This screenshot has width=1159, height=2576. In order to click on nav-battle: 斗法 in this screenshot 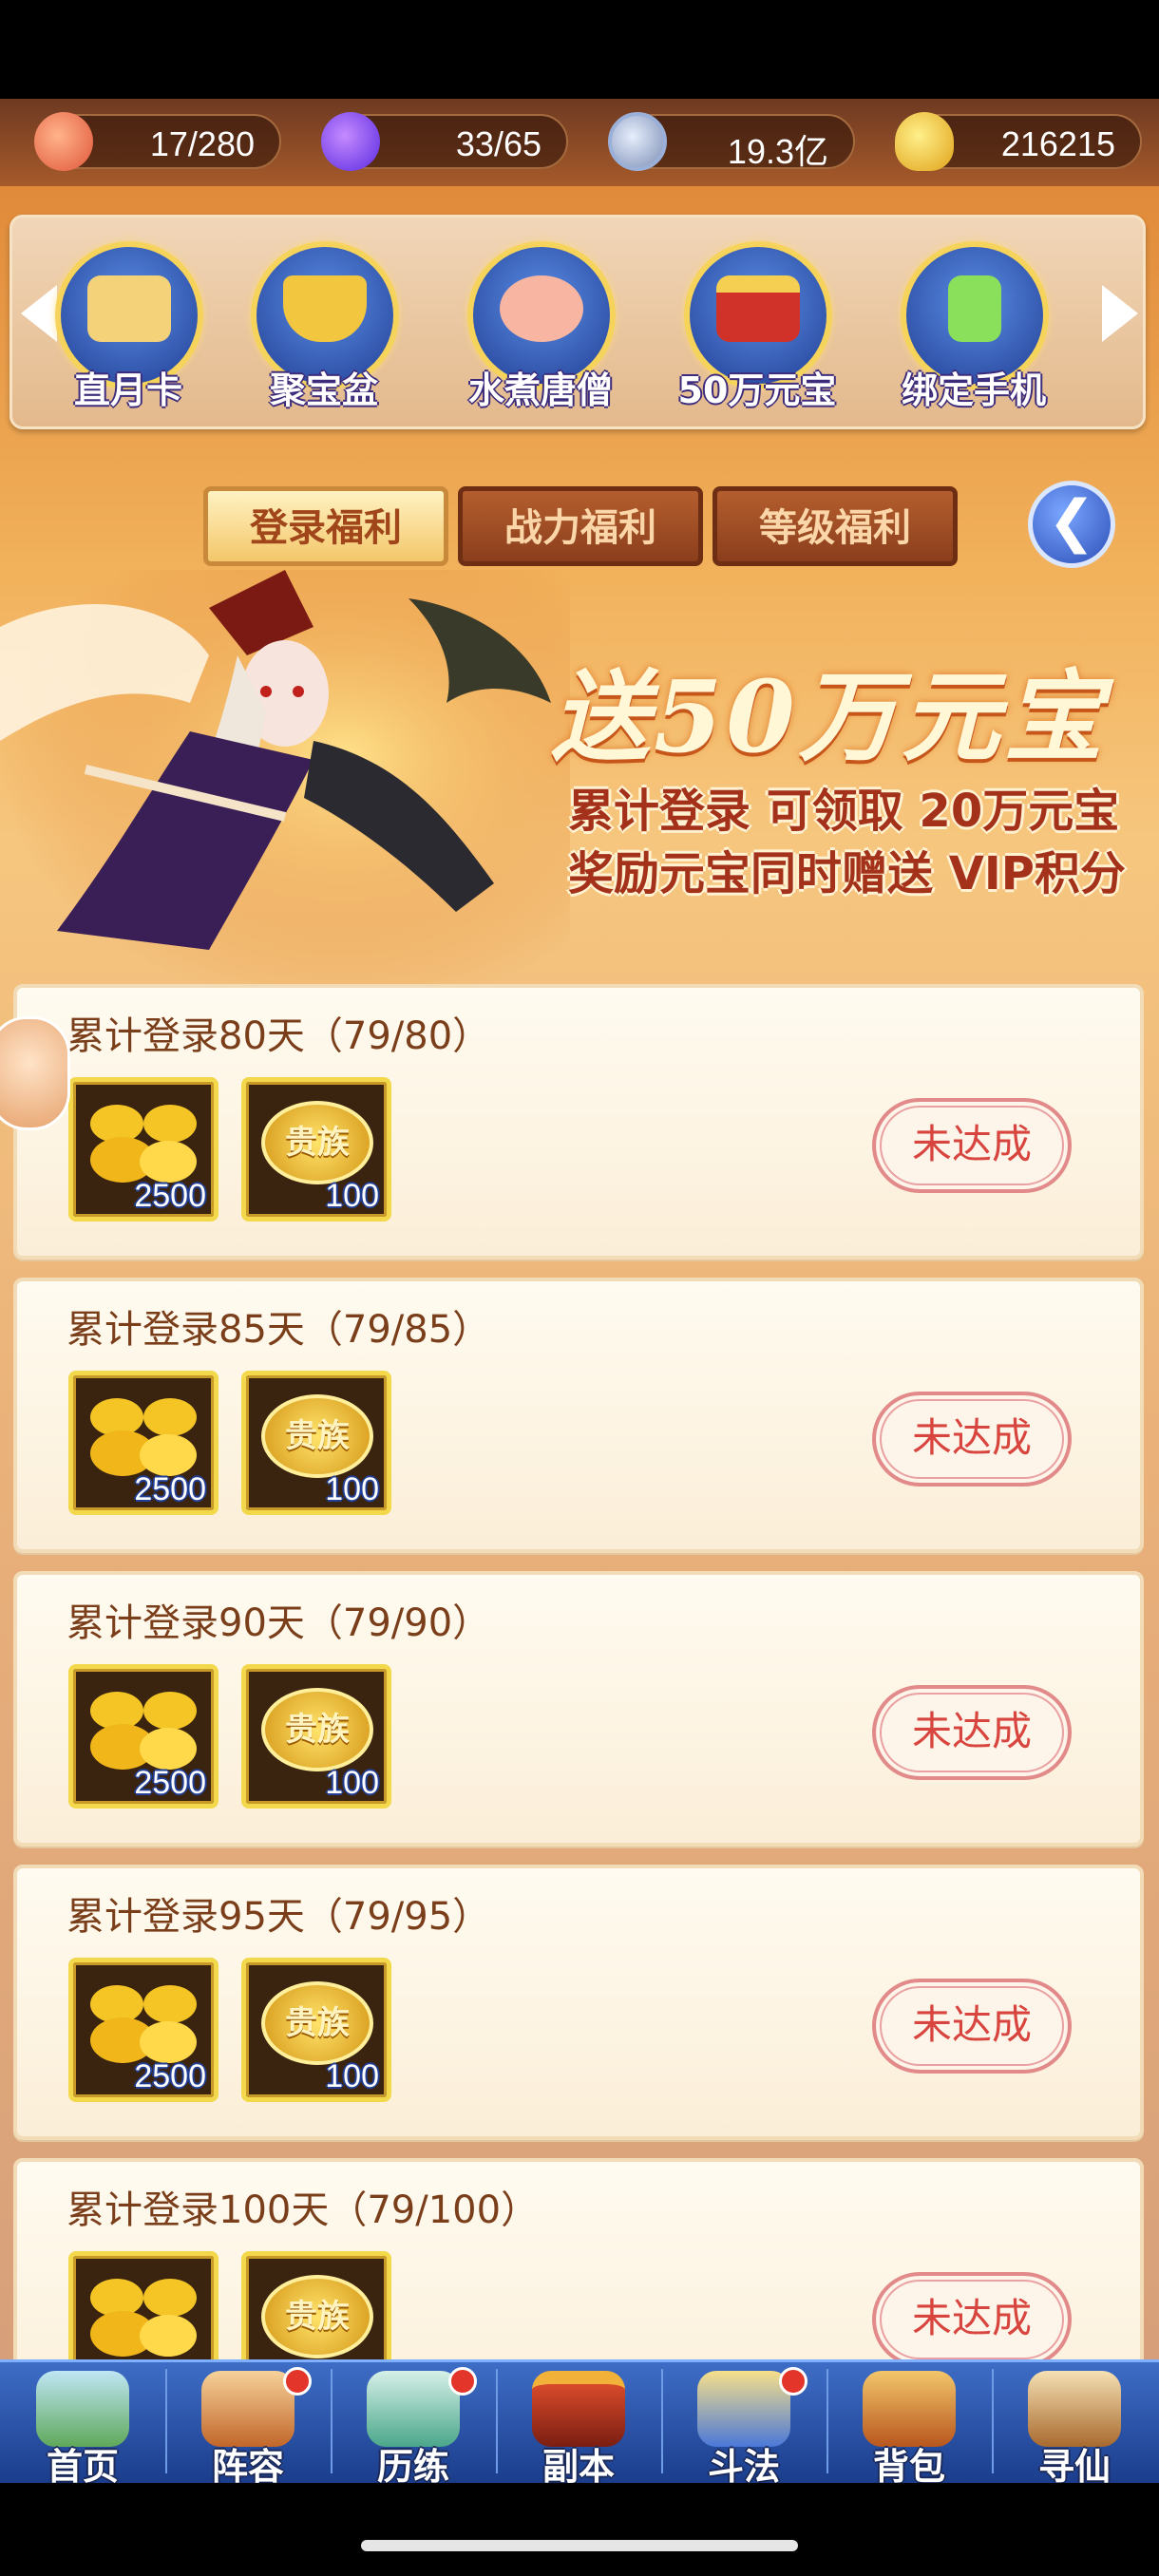, I will do `click(743, 2423)`.